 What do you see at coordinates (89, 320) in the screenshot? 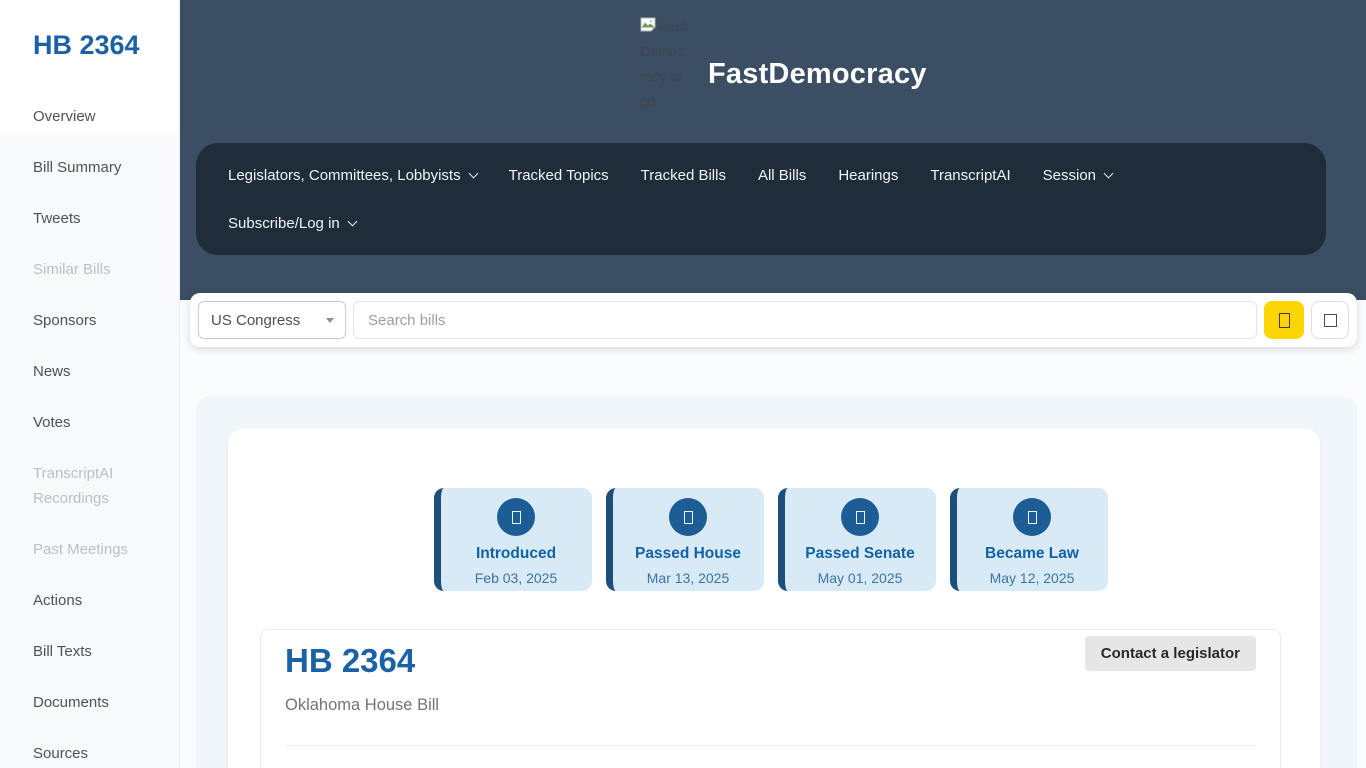
I see `sidebar-item: Sponsors` at bounding box center [89, 320].